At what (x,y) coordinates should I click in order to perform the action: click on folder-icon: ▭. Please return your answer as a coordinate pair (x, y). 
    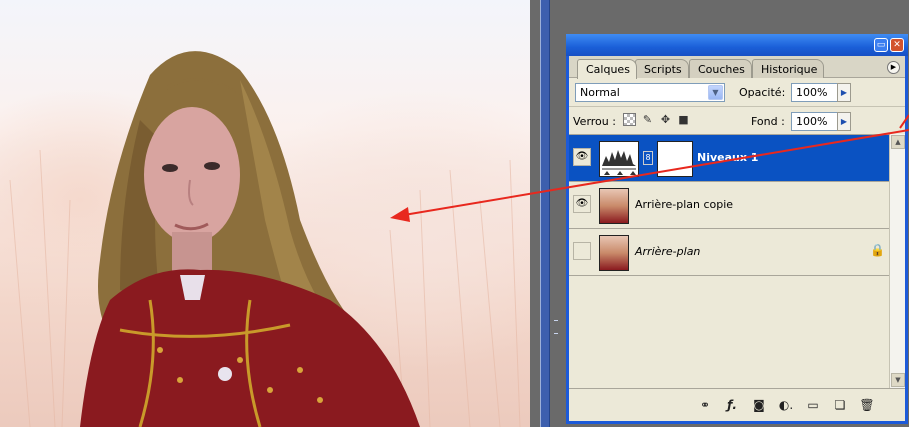
    Looking at the image, I should click on (813, 405).